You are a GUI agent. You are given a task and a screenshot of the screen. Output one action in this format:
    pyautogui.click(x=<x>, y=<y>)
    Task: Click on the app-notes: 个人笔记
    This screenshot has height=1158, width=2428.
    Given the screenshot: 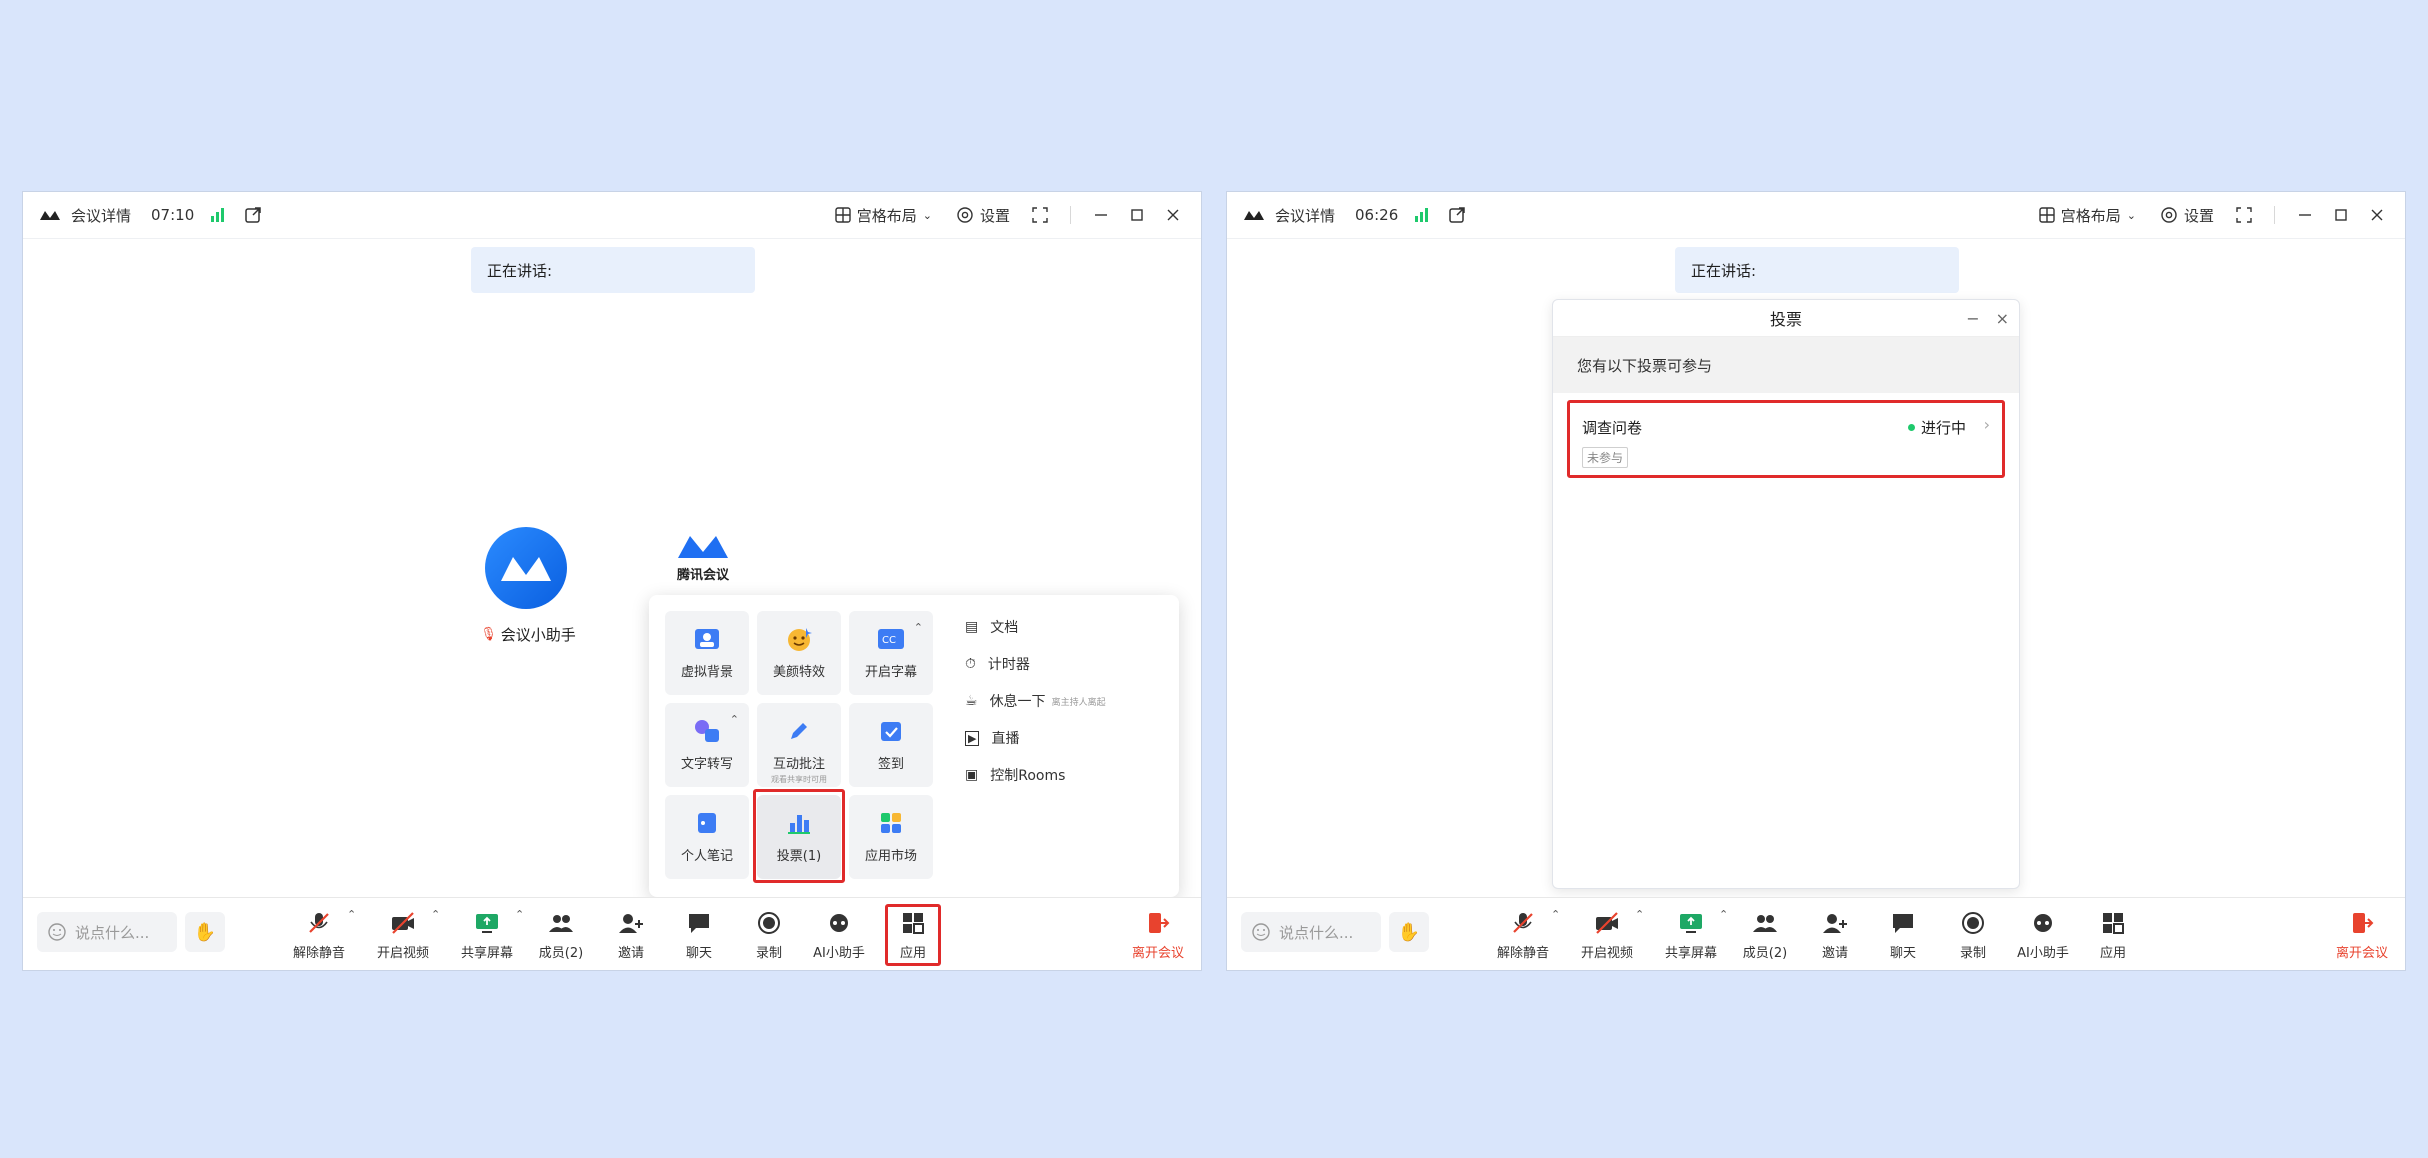 What is the action you would take?
    pyautogui.click(x=707, y=837)
    